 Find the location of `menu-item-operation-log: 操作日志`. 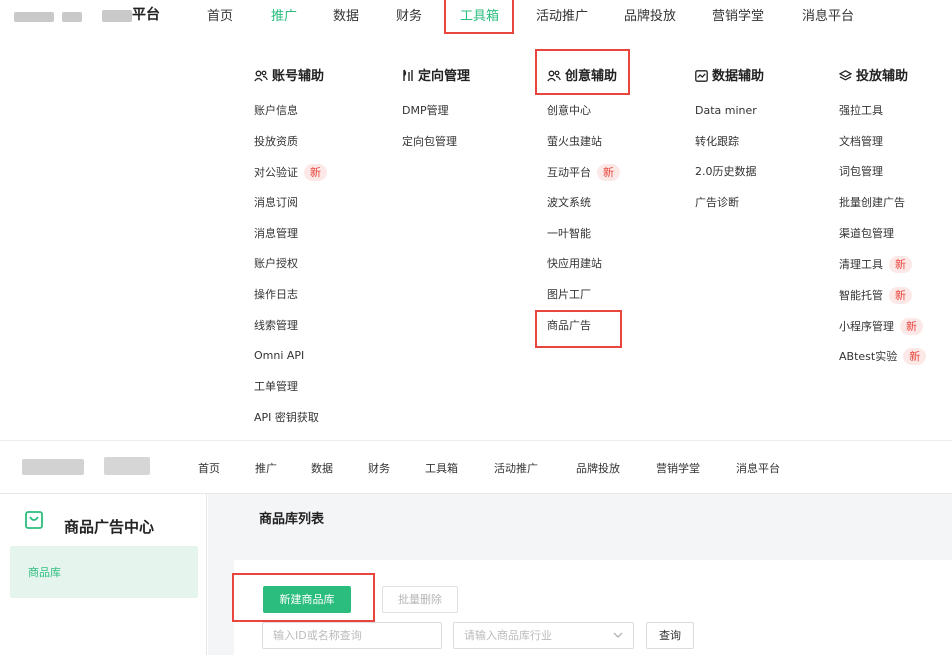

menu-item-operation-log: 操作日志 is located at coordinates (276, 295).